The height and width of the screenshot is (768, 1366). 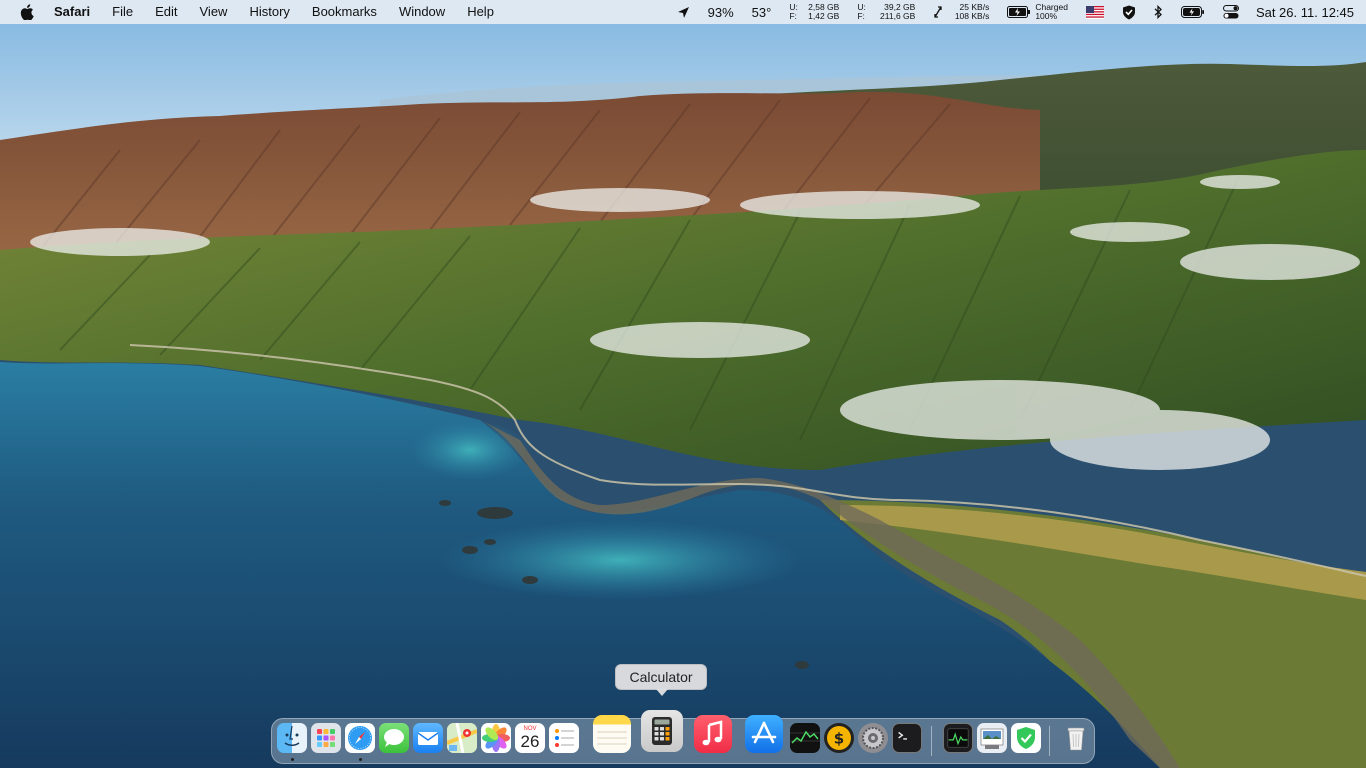 I want to click on apple-menu-icon, so click(x=28, y=12).